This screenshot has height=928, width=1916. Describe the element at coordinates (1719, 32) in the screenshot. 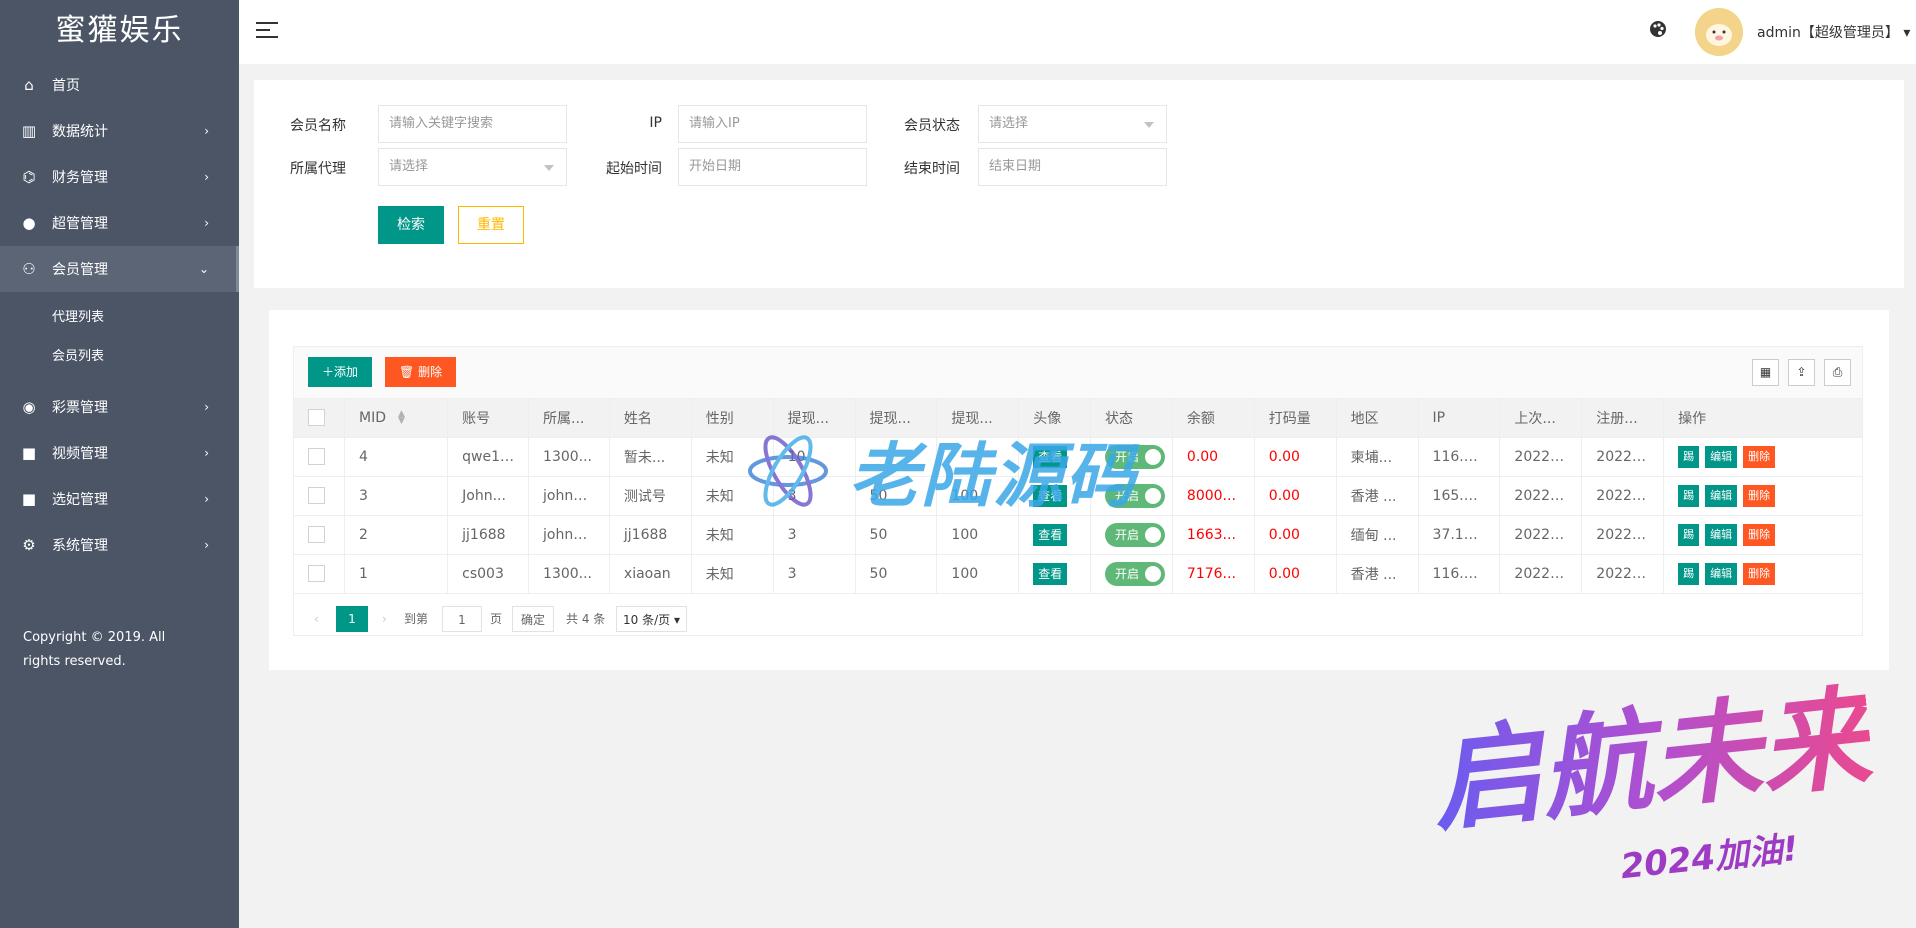

I see `avatar` at that location.